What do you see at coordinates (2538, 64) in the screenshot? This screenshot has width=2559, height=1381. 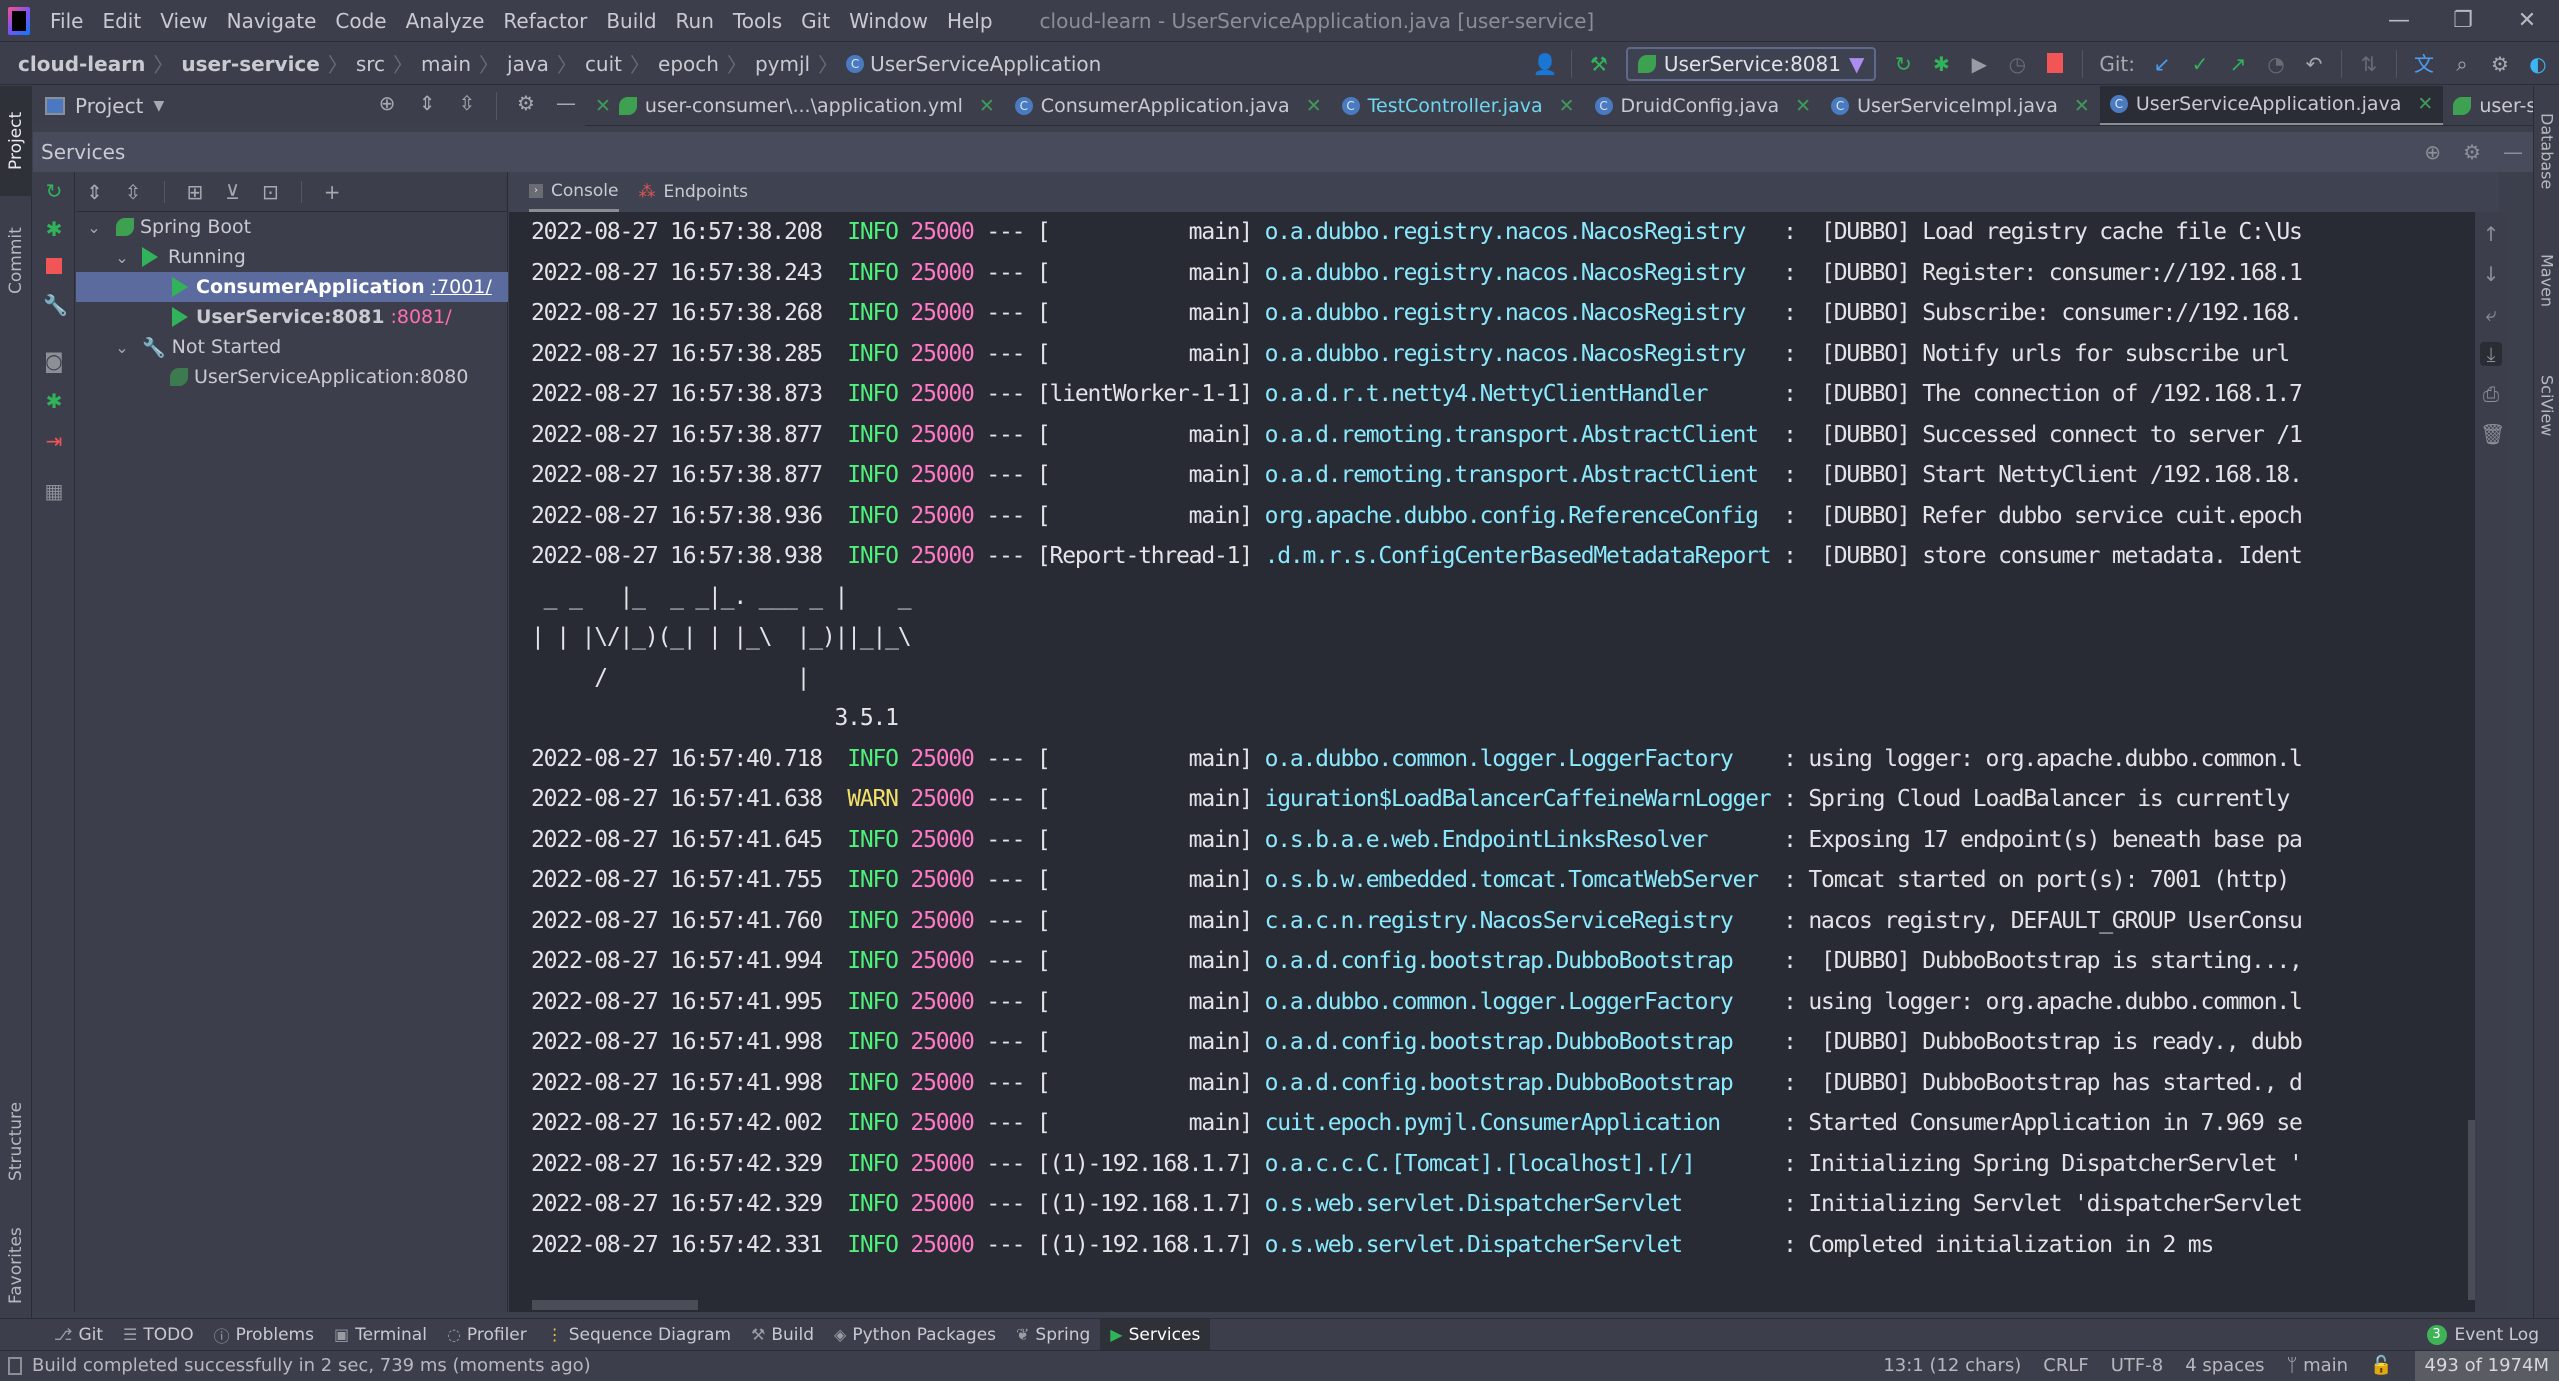 I see `toolbox-icon: ◐` at bounding box center [2538, 64].